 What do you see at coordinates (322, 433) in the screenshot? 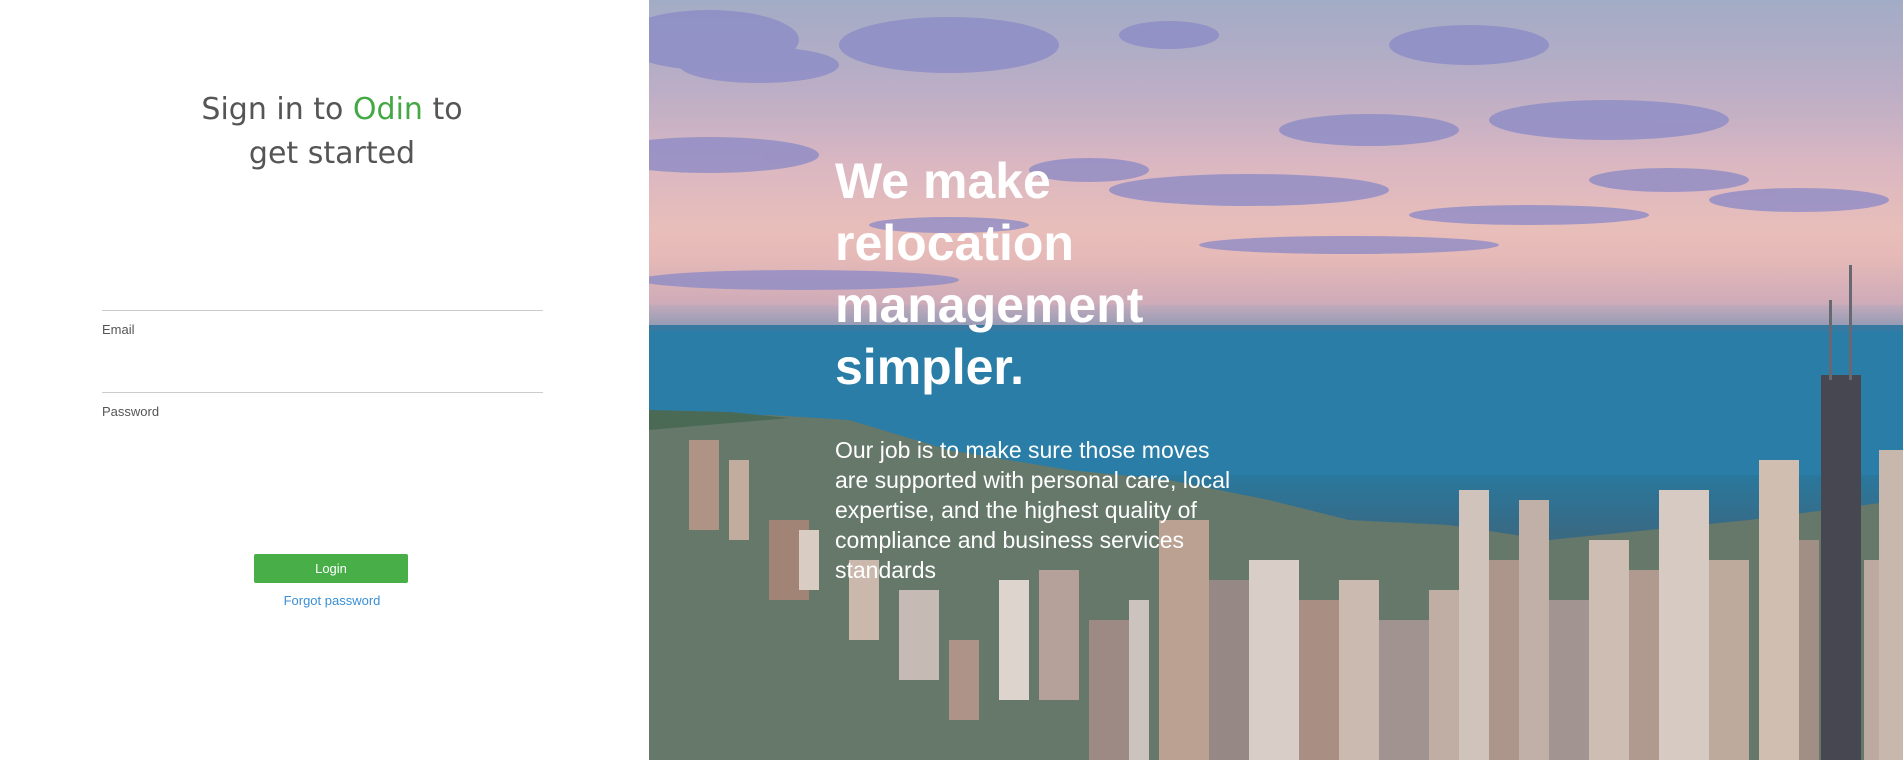
I see `password-input` at bounding box center [322, 433].